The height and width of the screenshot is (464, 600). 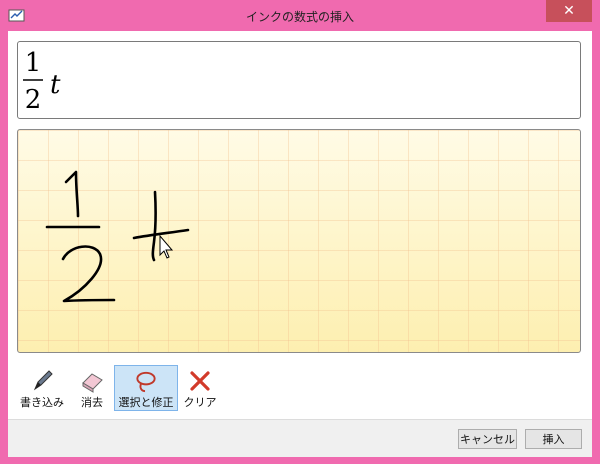 I want to click on clear-tool-button: クリア, so click(x=200, y=388).